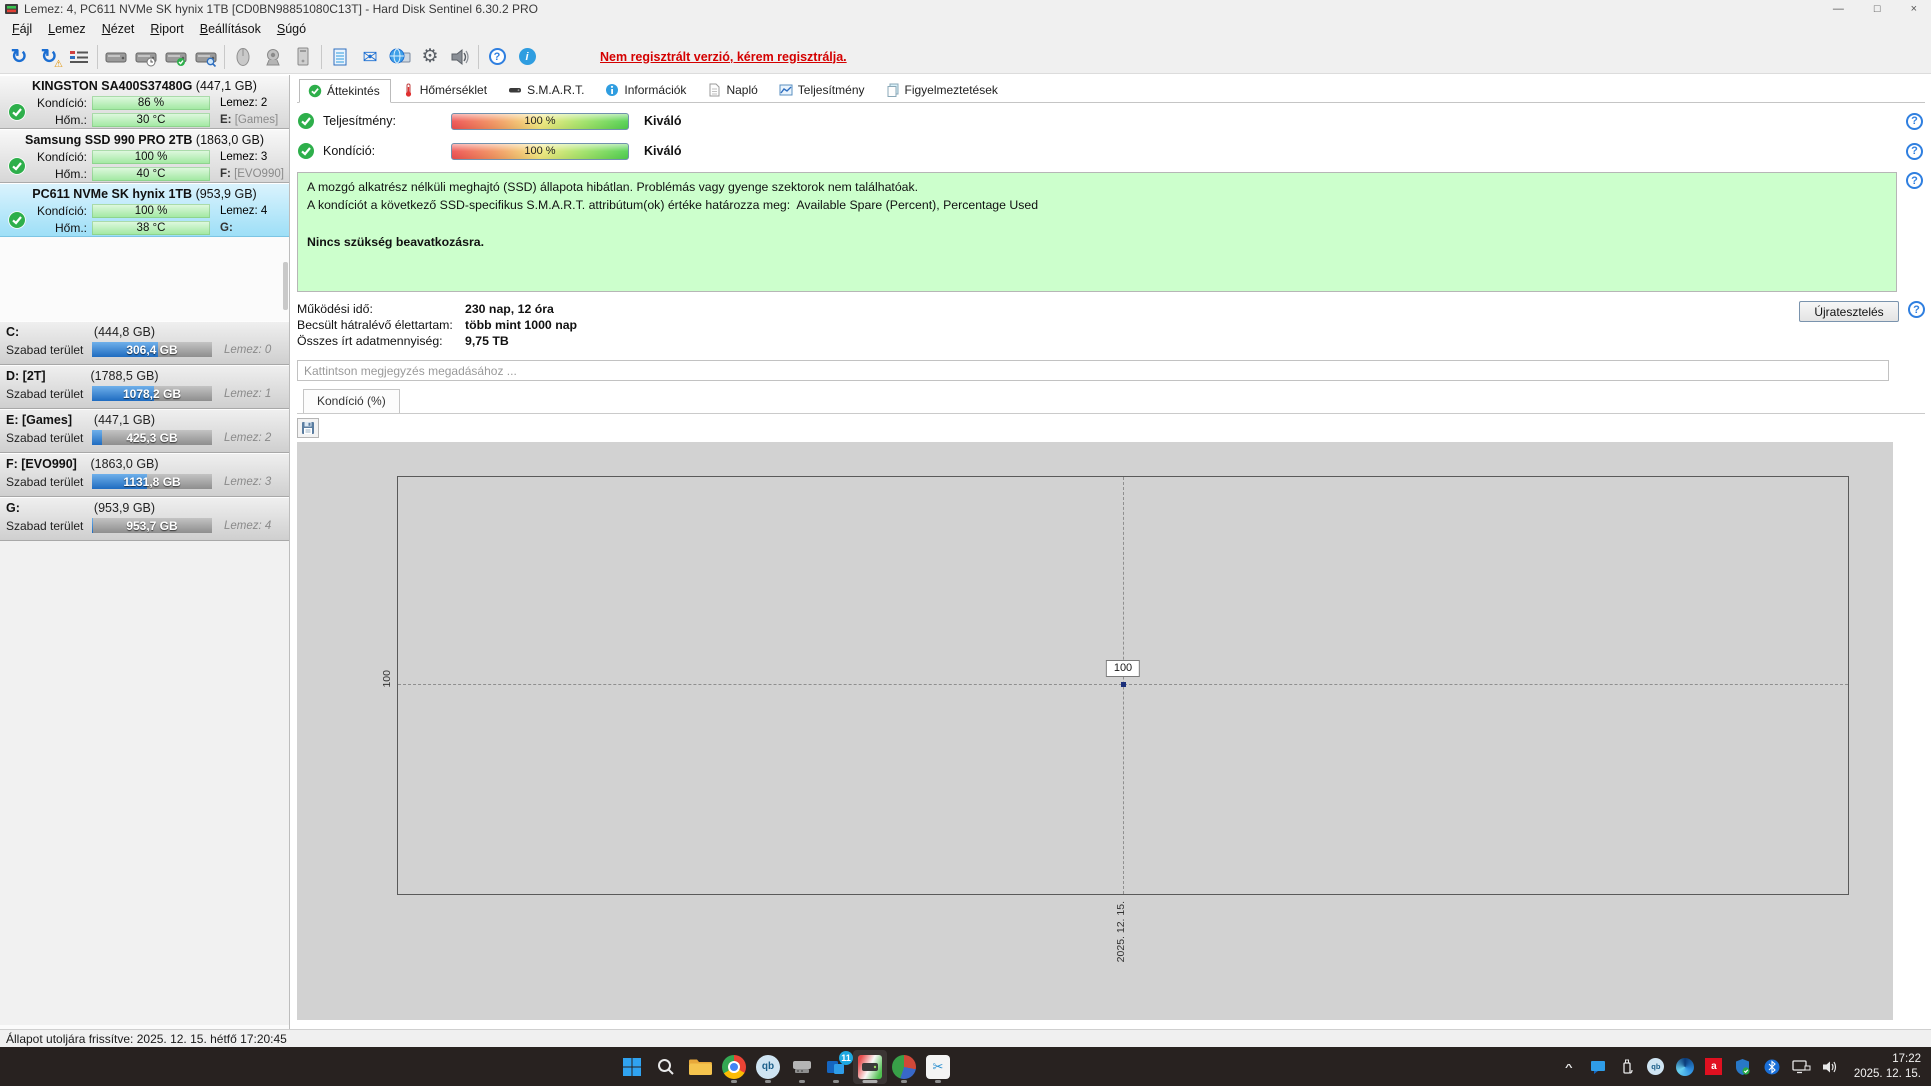  What do you see at coordinates (176, 57) in the screenshot?
I see `disk-check-icon` at bounding box center [176, 57].